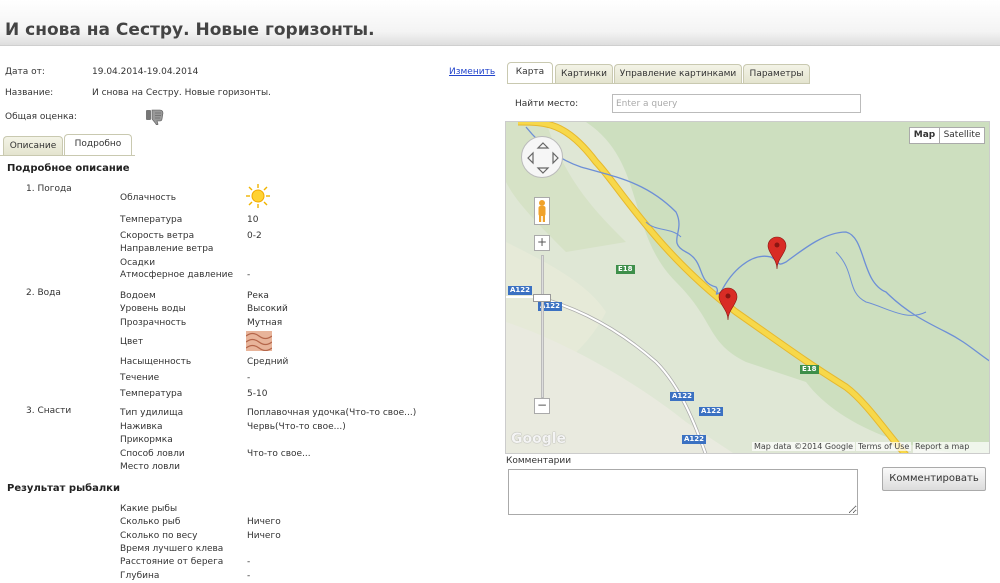 This screenshot has width=1000, height=583. What do you see at coordinates (98, 144) in the screenshot?
I see `tab-details: Подробно` at bounding box center [98, 144].